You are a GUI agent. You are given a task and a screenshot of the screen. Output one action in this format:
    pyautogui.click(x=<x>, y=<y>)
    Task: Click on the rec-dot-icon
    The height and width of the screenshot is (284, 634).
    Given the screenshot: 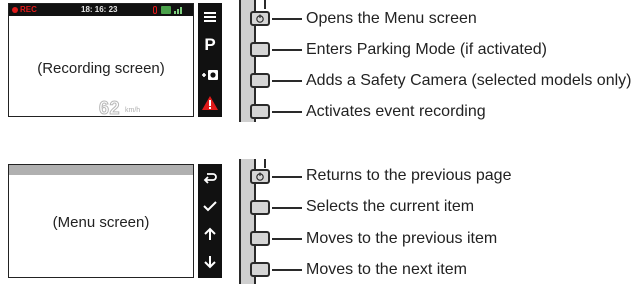 What is the action you would take?
    pyautogui.click(x=15, y=10)
    